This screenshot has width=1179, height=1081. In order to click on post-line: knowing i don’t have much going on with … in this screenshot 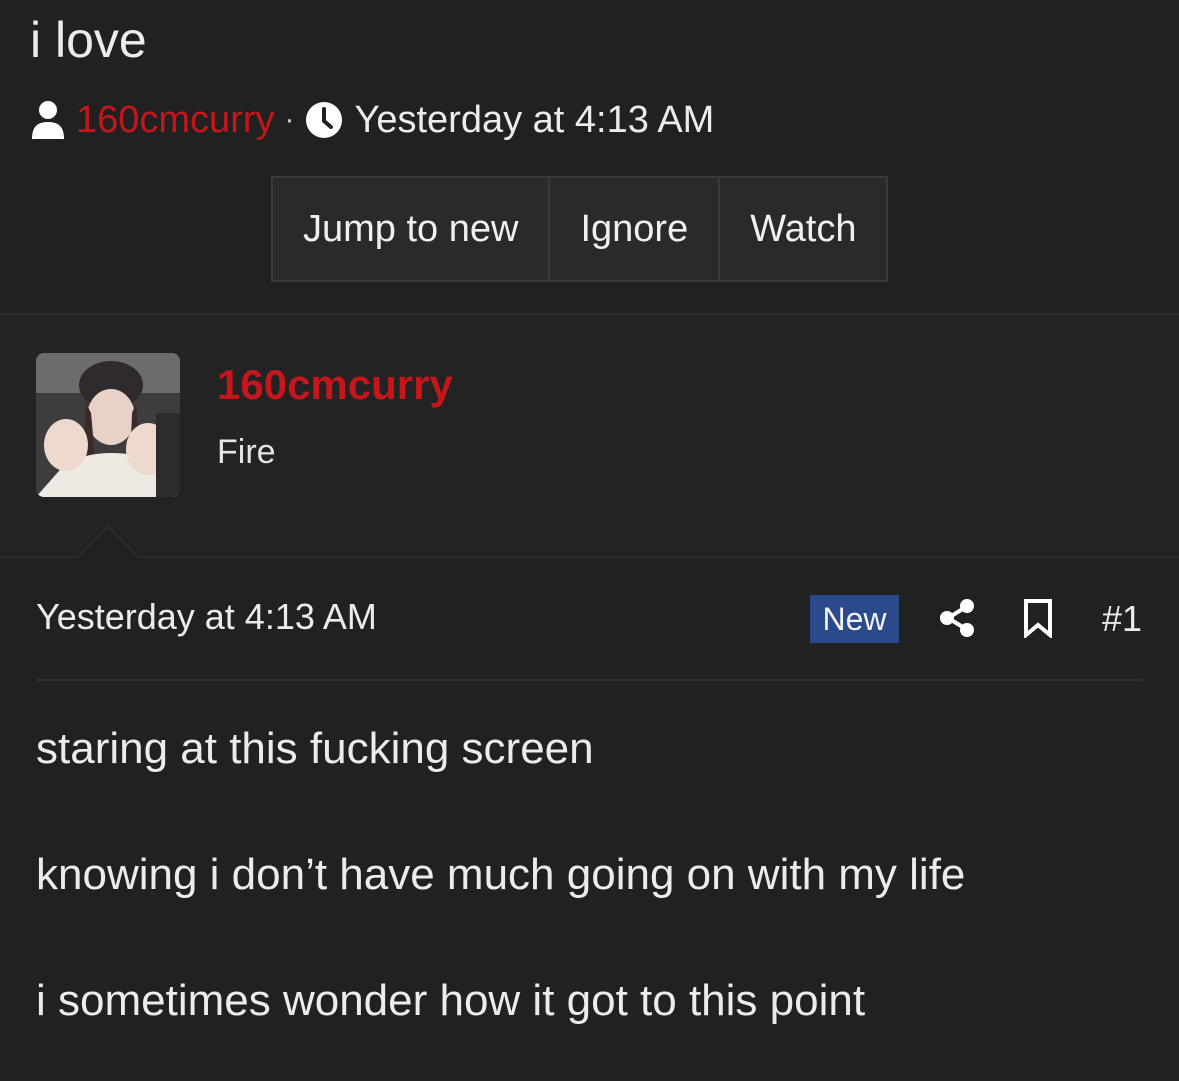, I will do `click(501, 874)`.